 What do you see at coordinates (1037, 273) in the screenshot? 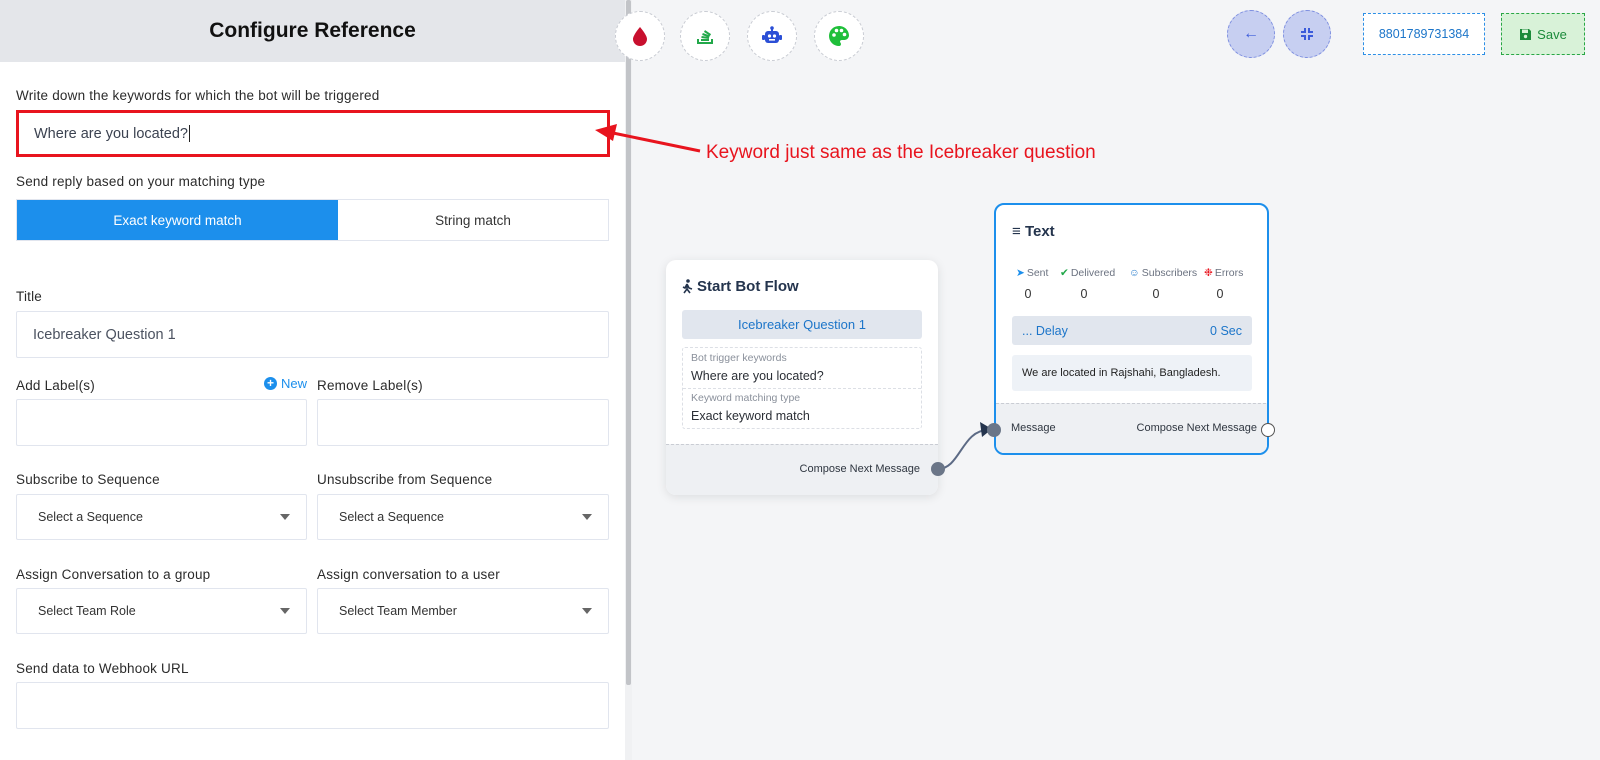
I see `stat-sent-label: Sent` at bounding box center [1037, 273].